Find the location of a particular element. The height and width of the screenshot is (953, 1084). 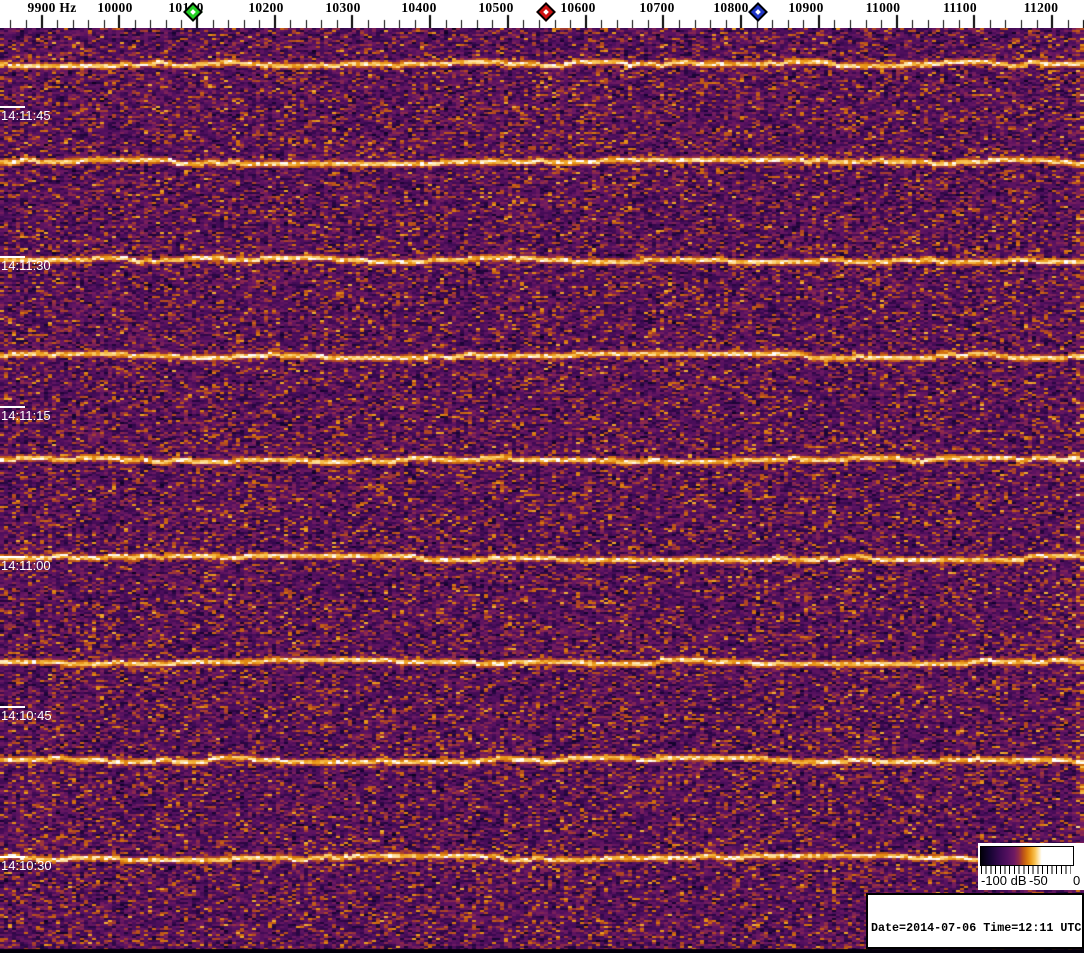

time-label: 14:11:15 is located at coordinates (26, 415).